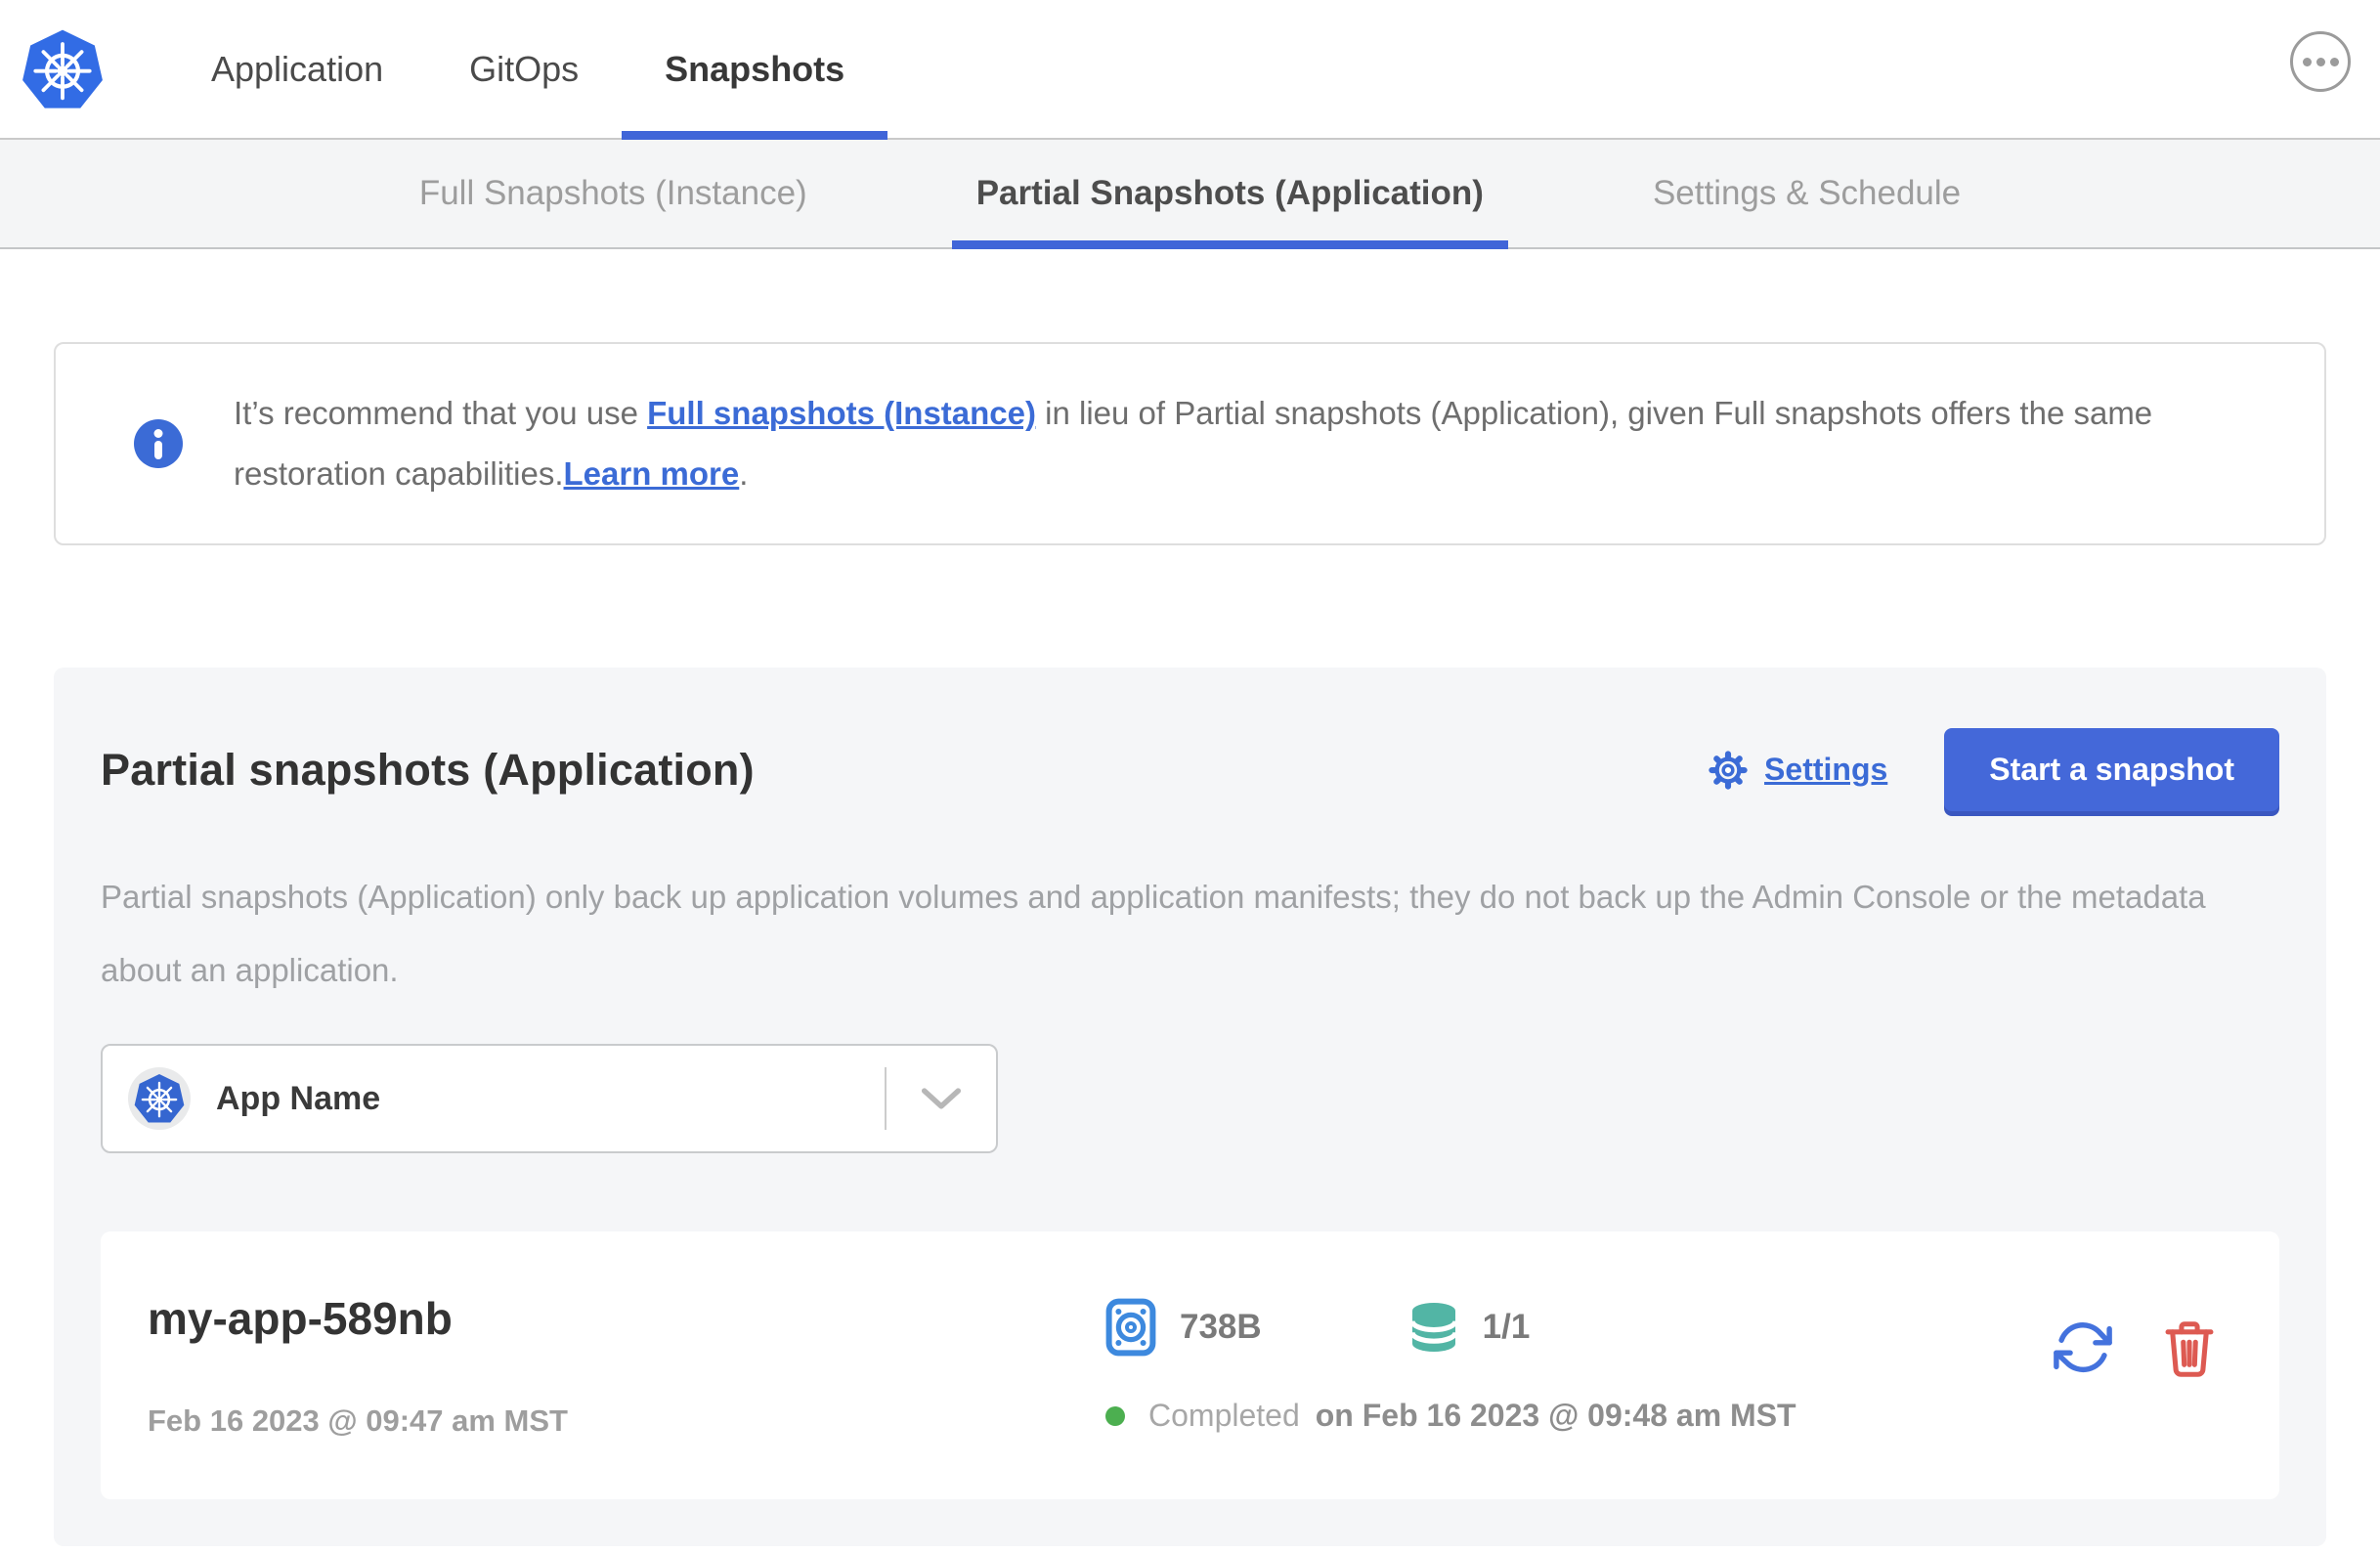 This screenshot has height=1554, width=2380. What do you see at coordinates (652, 473) in the screenshot?
I see `learn-more-link: Learn more` at bounding box center [652, 473].